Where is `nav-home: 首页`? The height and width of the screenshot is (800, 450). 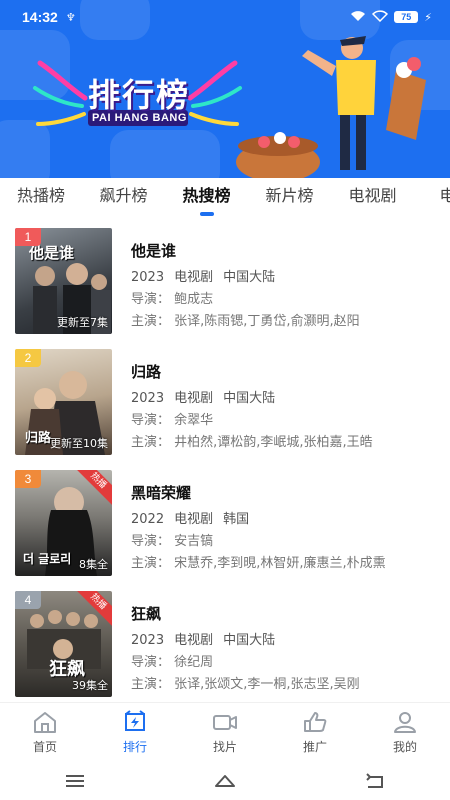
nav-home: 首页 is located at coordinates (45, 732).